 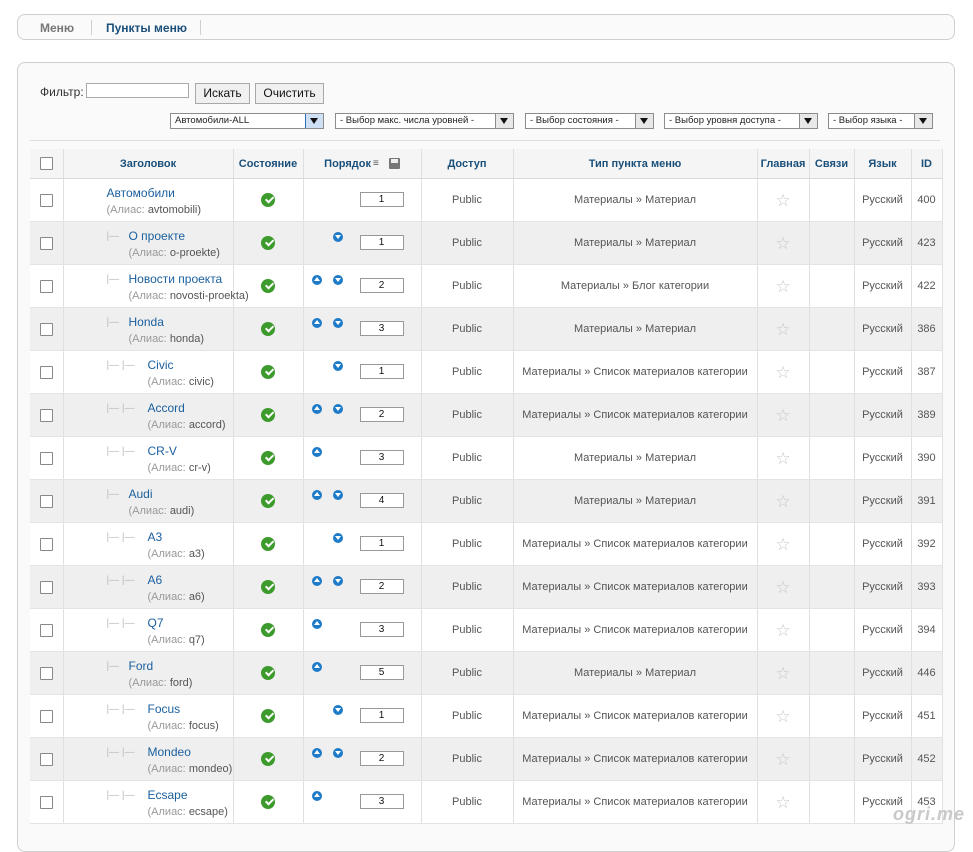 What do you see at coordinates (832, 164) in the screenshot?
I see `col-assoc: Связи` at bounding box center [832, 164].